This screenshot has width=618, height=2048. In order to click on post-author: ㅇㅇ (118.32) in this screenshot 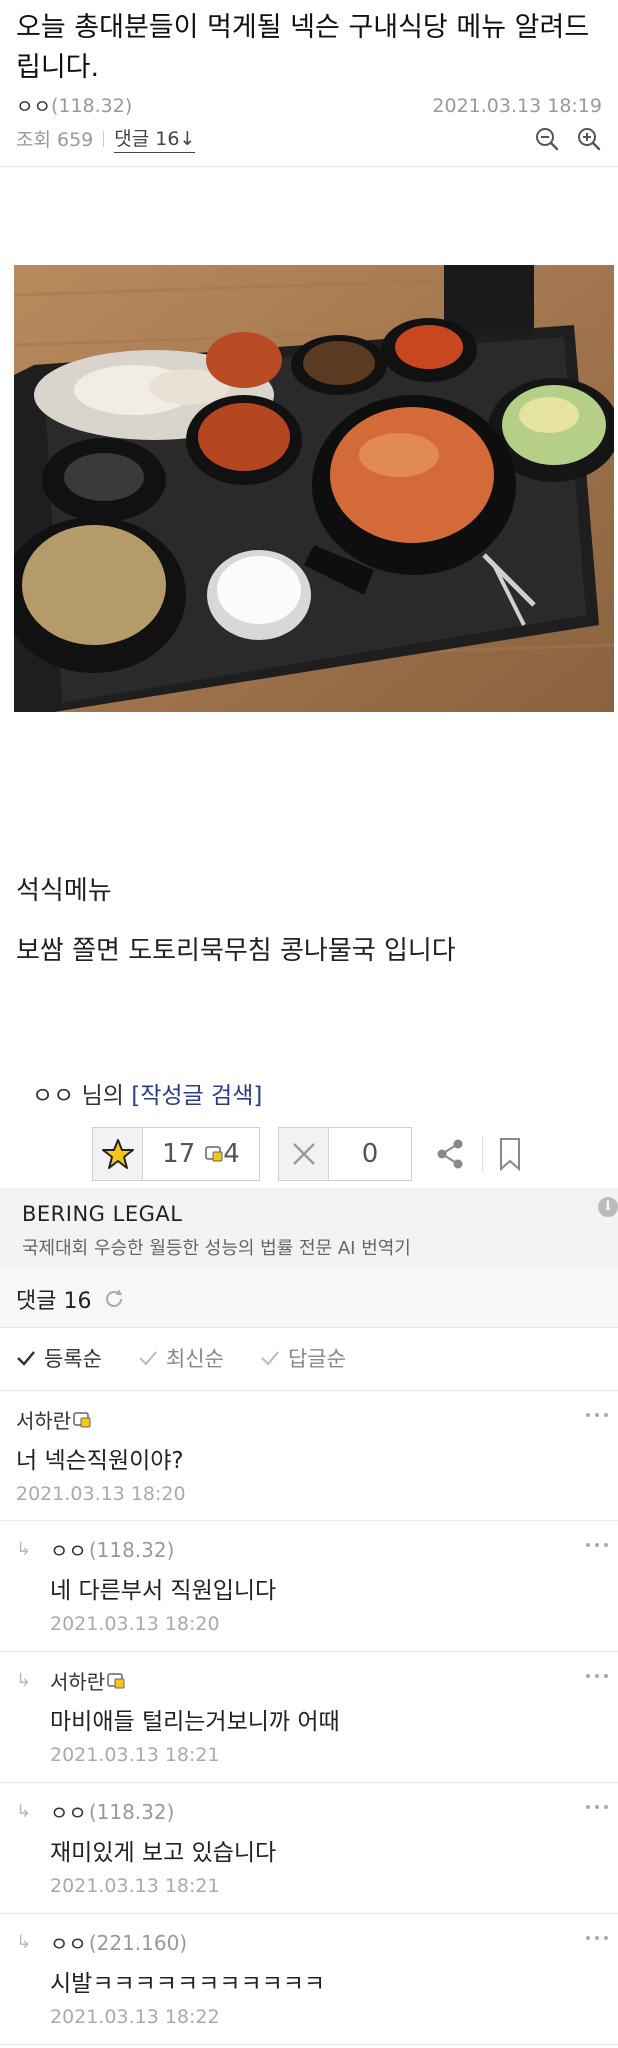, I will do `click(74, 105)`.